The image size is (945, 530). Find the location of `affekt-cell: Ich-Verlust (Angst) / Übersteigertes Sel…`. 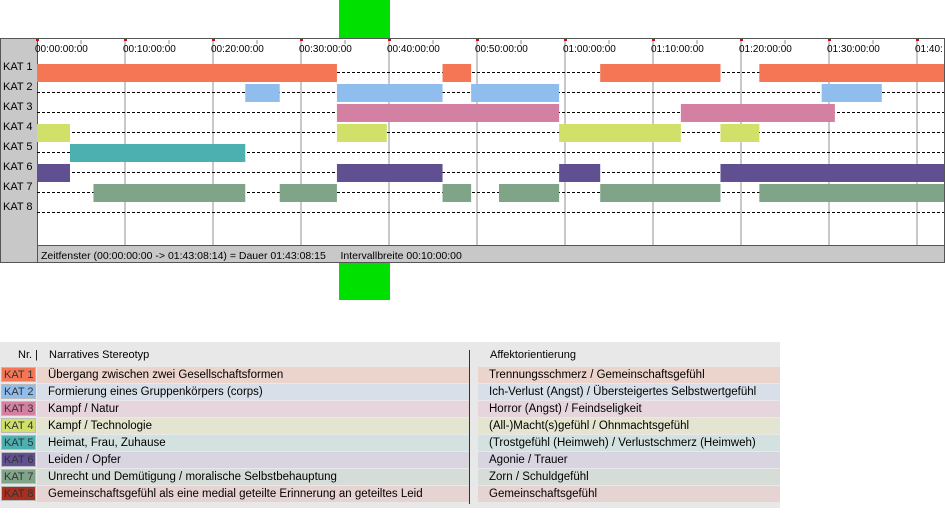

affekt-cell: Ich-Verlust (Angst) / Übersteigertes Sel… is located at coordinates (629, 392).